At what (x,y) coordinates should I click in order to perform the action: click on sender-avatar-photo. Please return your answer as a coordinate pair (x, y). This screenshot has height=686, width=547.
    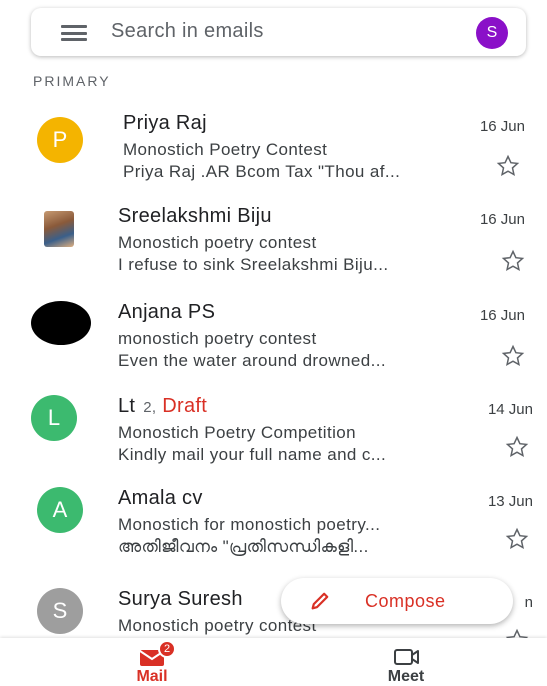
    Looking at the image, I should click on (59, 229).